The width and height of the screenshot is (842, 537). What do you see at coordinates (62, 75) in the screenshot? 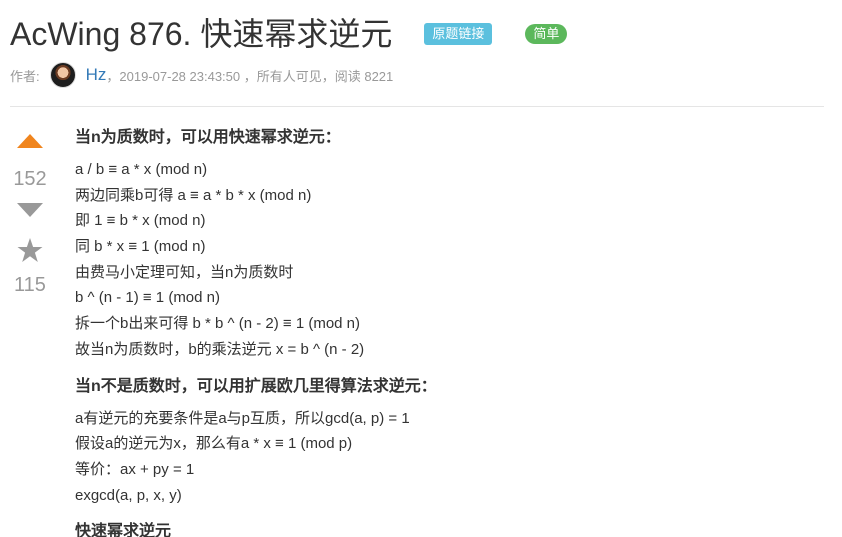
I see `avatar` at bounding box center [62, 75].